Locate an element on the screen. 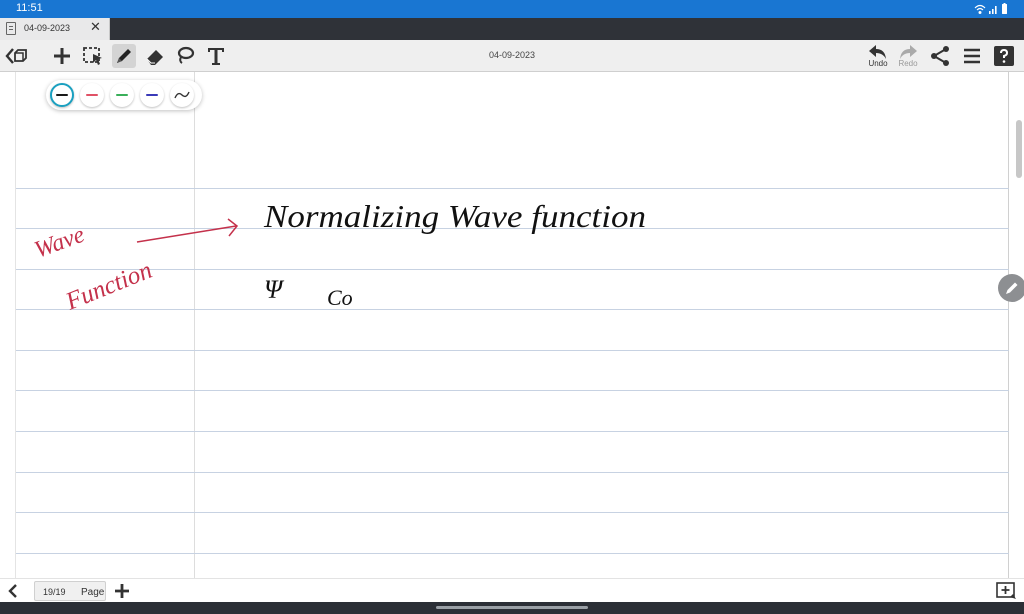  page-label: Page is located at coordinates (93, 592).